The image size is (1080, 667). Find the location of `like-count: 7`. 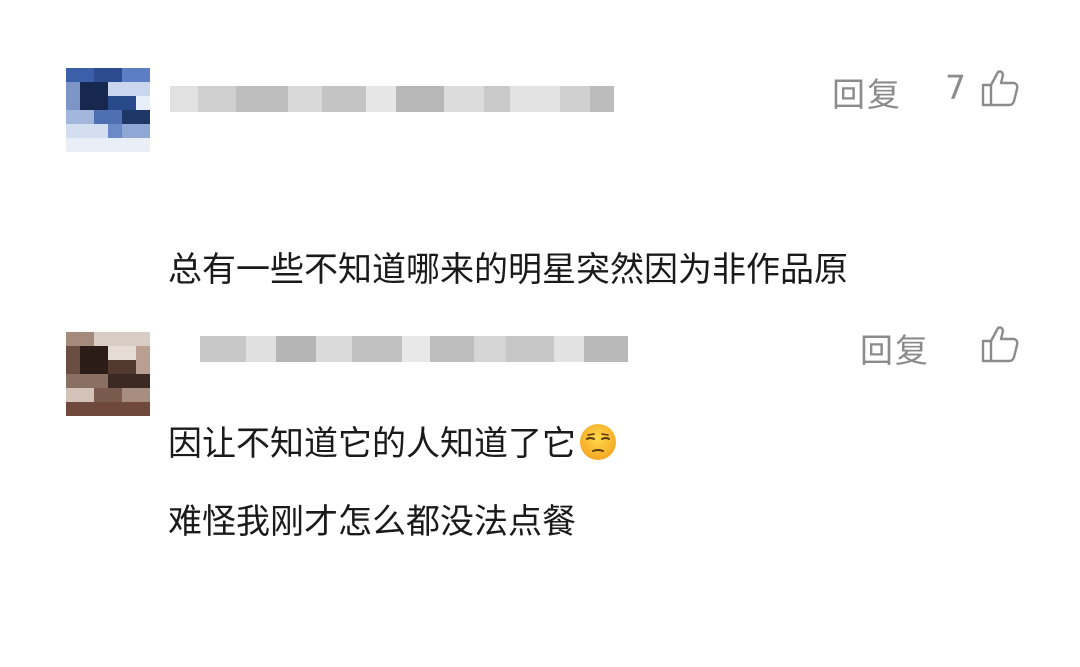

like-count: 7 is located at coordinates (955, 87).